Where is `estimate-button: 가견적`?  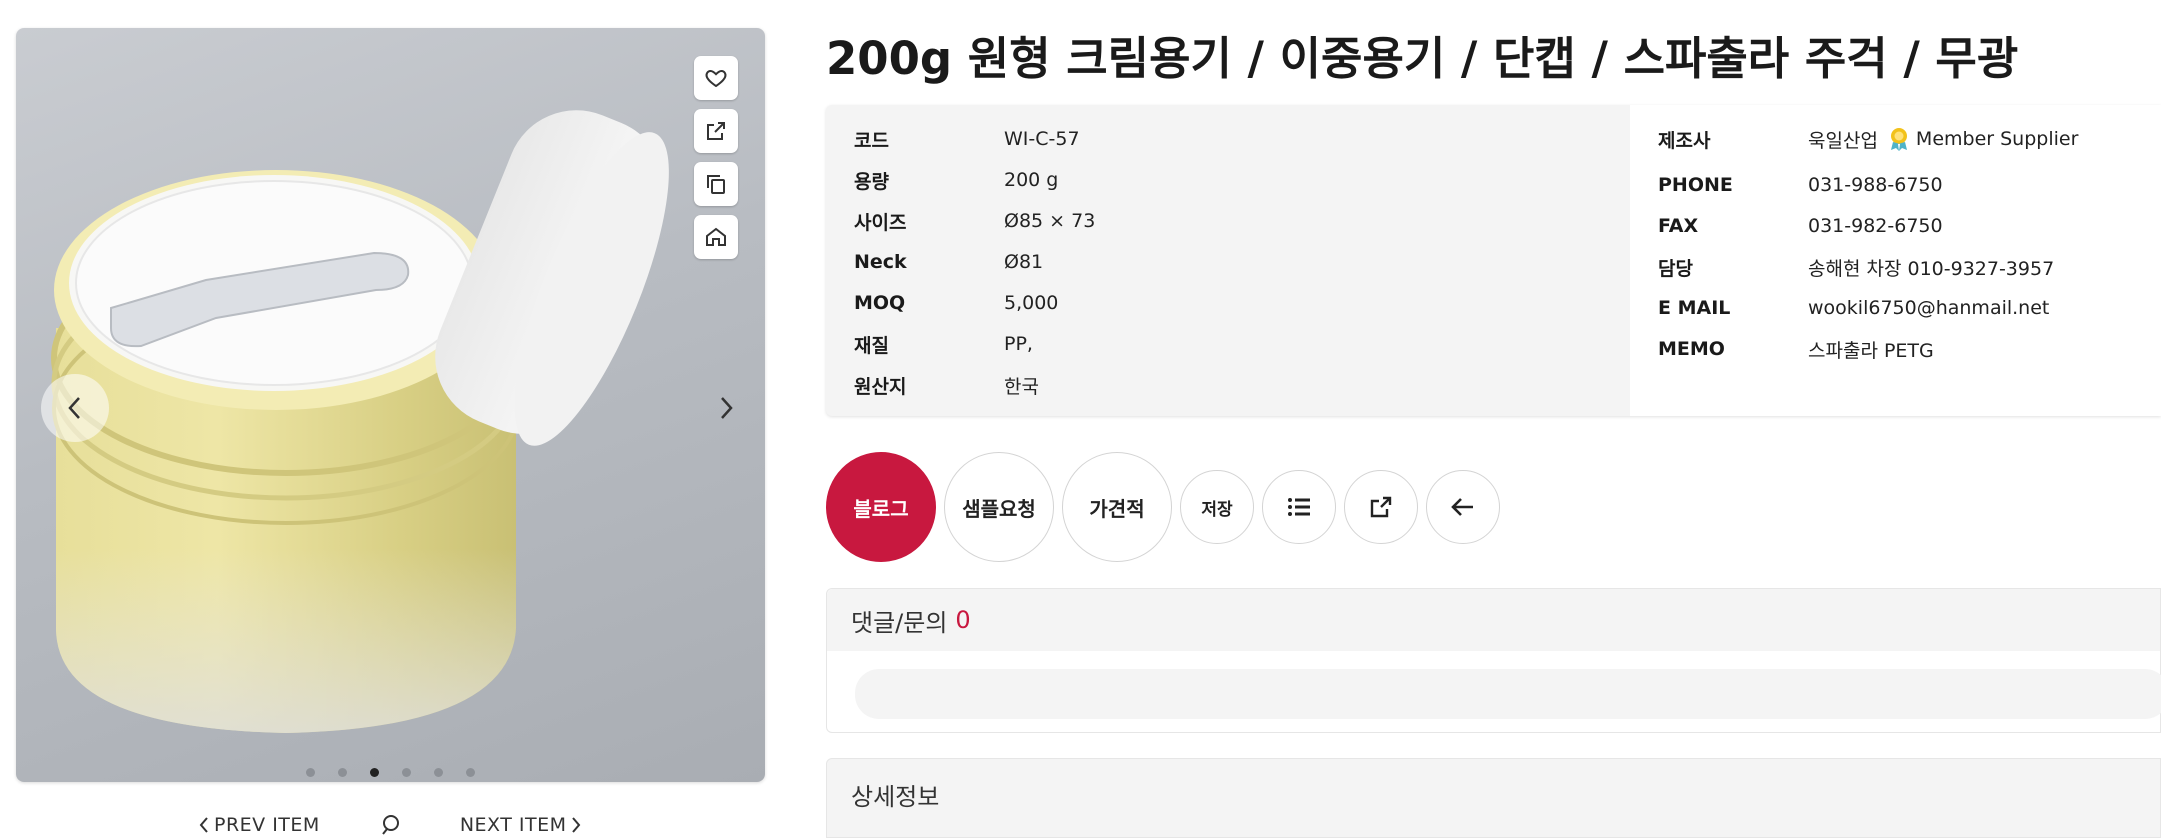
estimate-button: 가견적 is located at coordinates (1117, 507).